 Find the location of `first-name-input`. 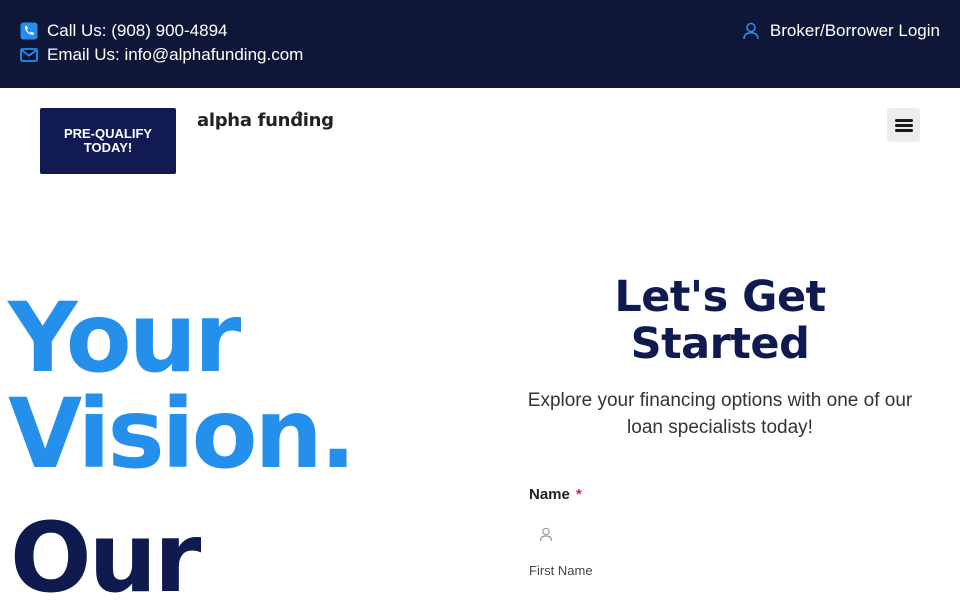

first-name-input is located at coordinates (724, 535).